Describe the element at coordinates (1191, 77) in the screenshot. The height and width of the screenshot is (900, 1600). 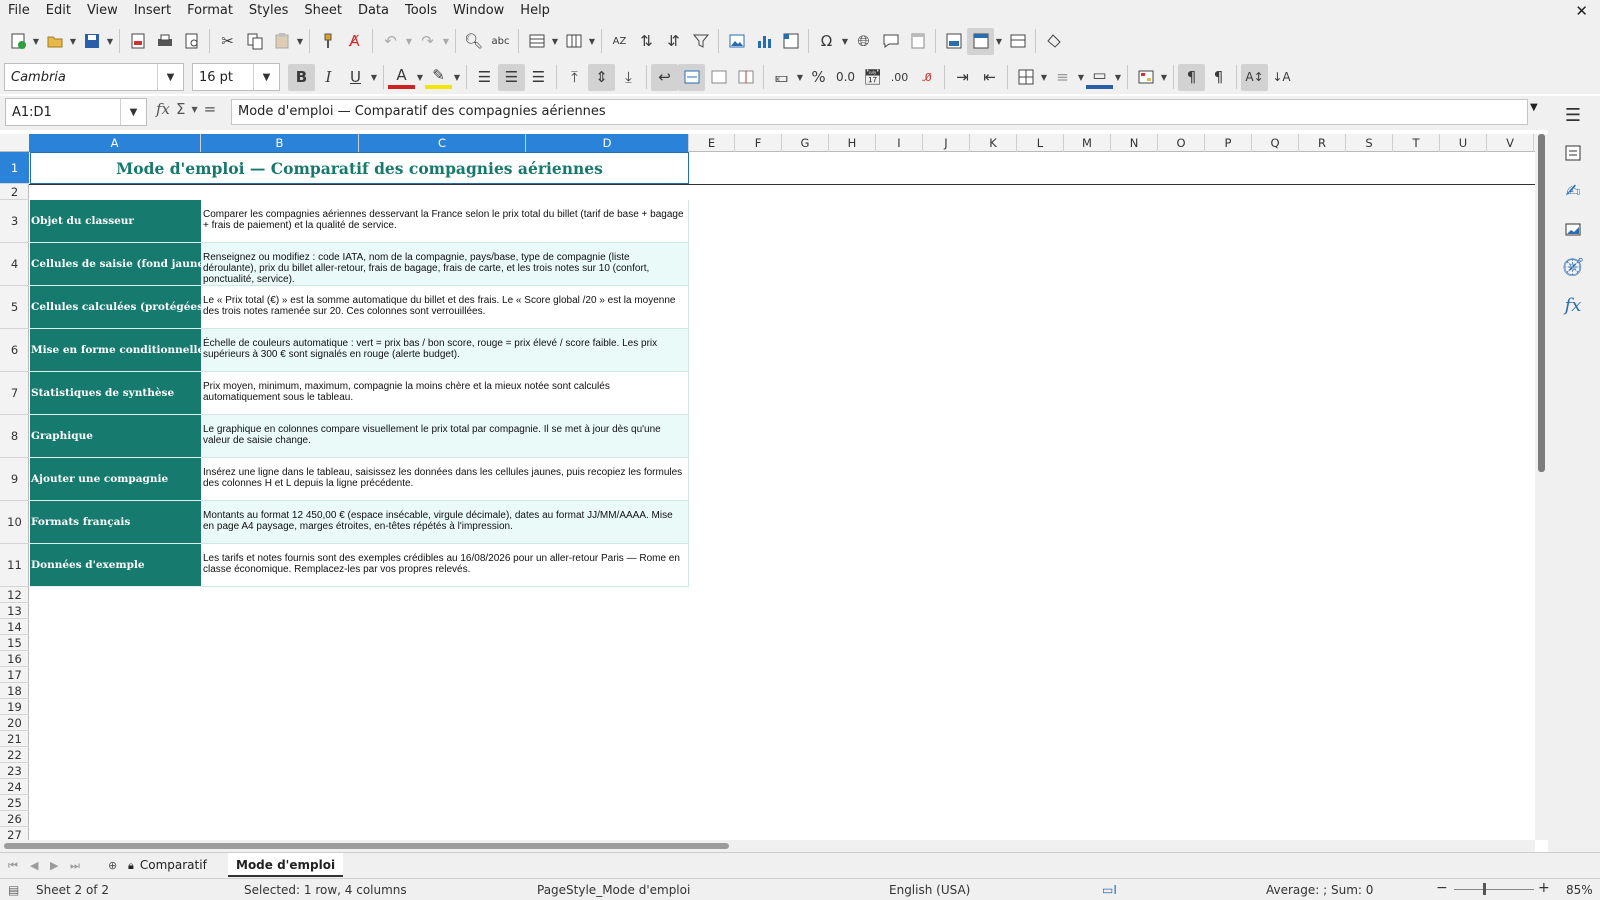
I see `left-to-right-icon: ¶` at that location.